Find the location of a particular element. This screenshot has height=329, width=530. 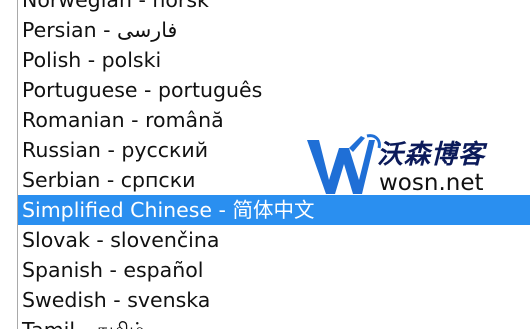

watermark: 沃森博客 wosn.net is located at coordinates (405, 166).